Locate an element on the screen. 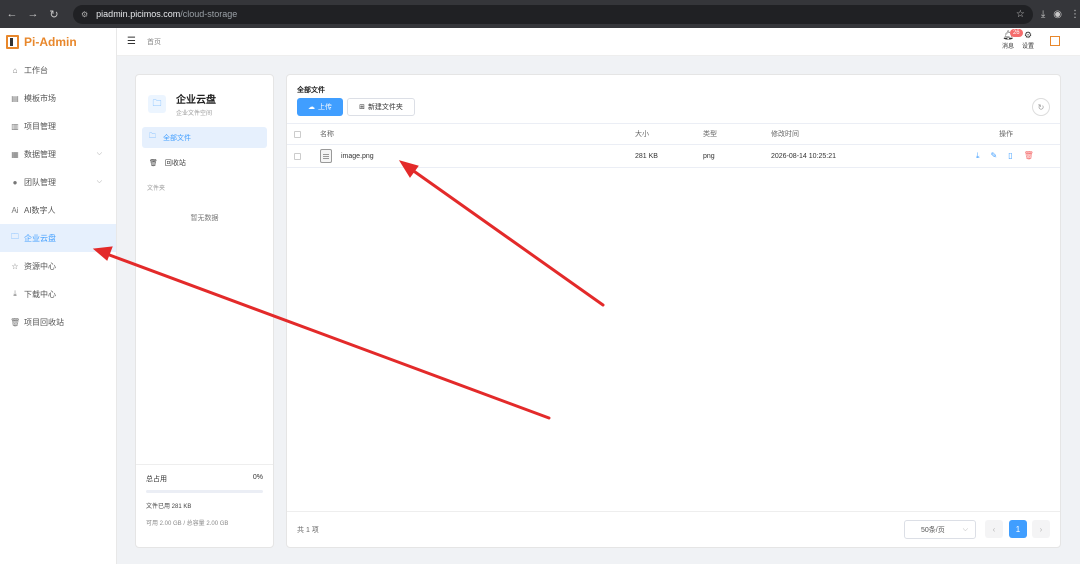 Image resolution: width=1080 pixels, height=564 pixels. row-checkbox is located at coordinates (297, 156).